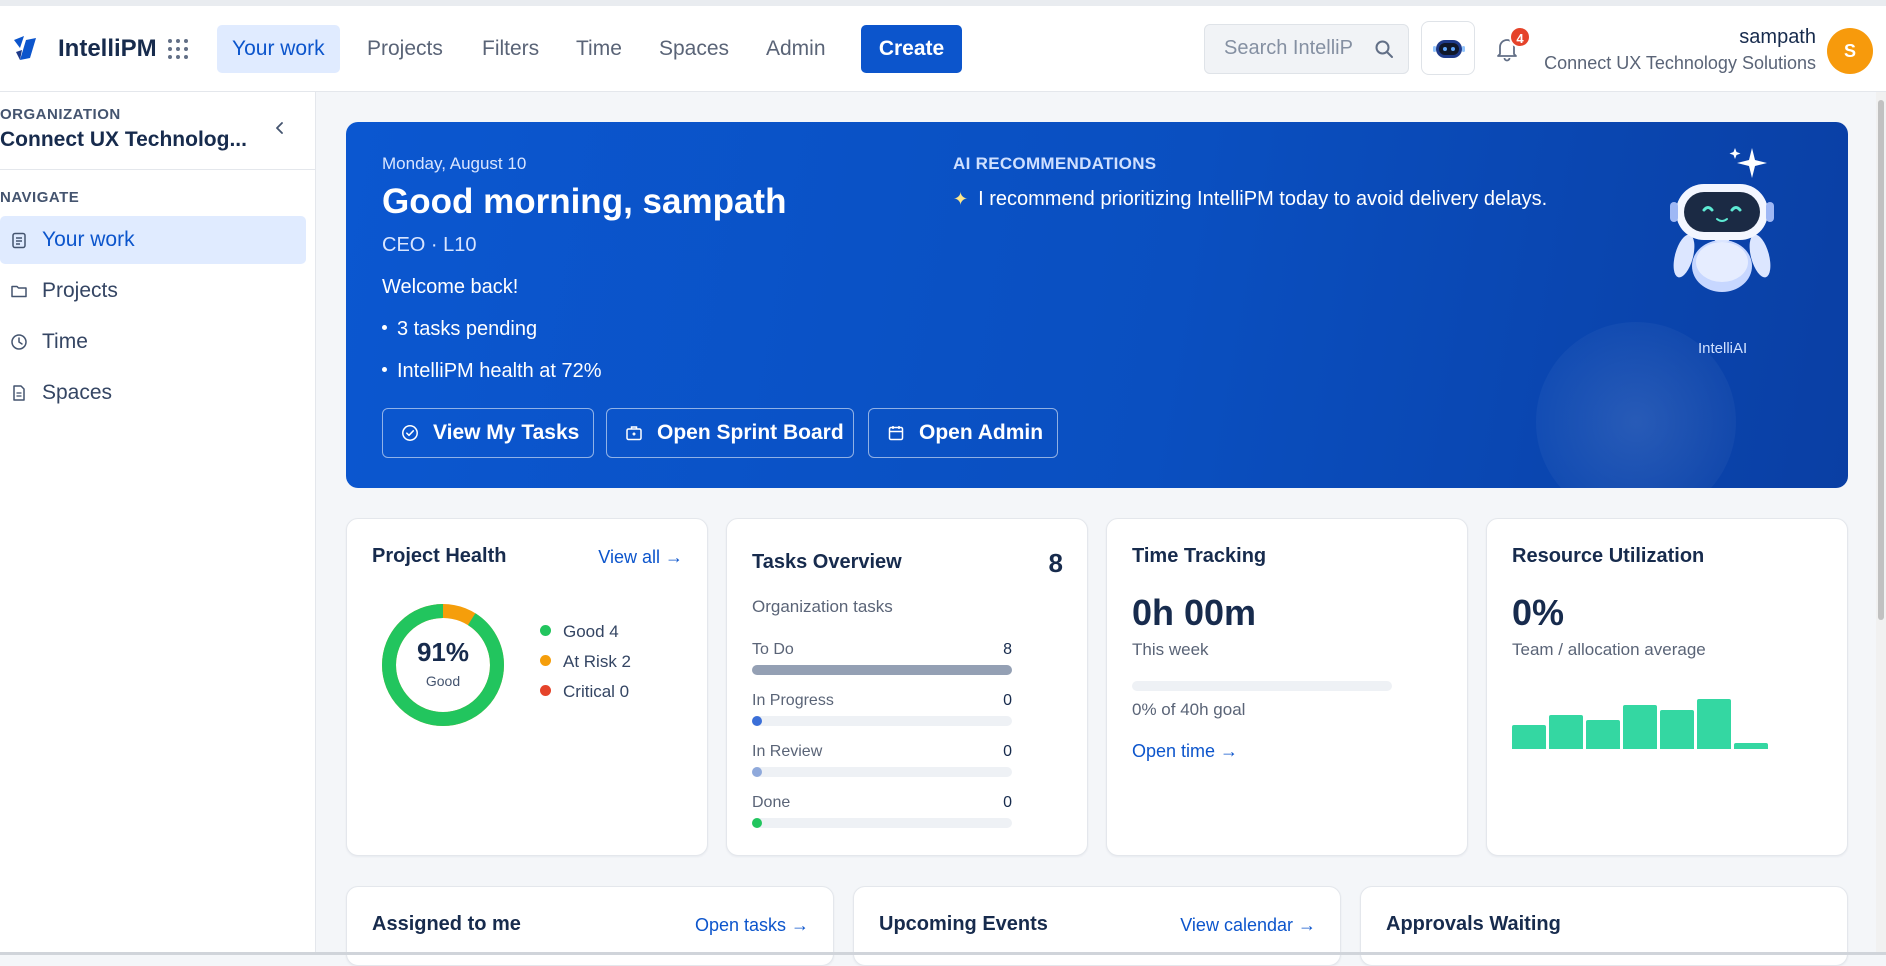 This screenshot has width=1886, height=966. I want to click on sidebar-item-projects: Projects, so click(153, 291).